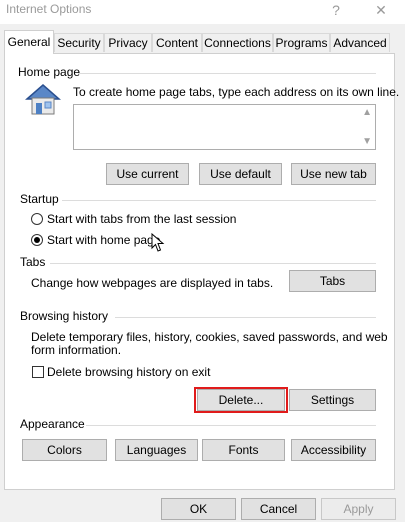  I want to click on ok-button: OK, so click(198, 509).